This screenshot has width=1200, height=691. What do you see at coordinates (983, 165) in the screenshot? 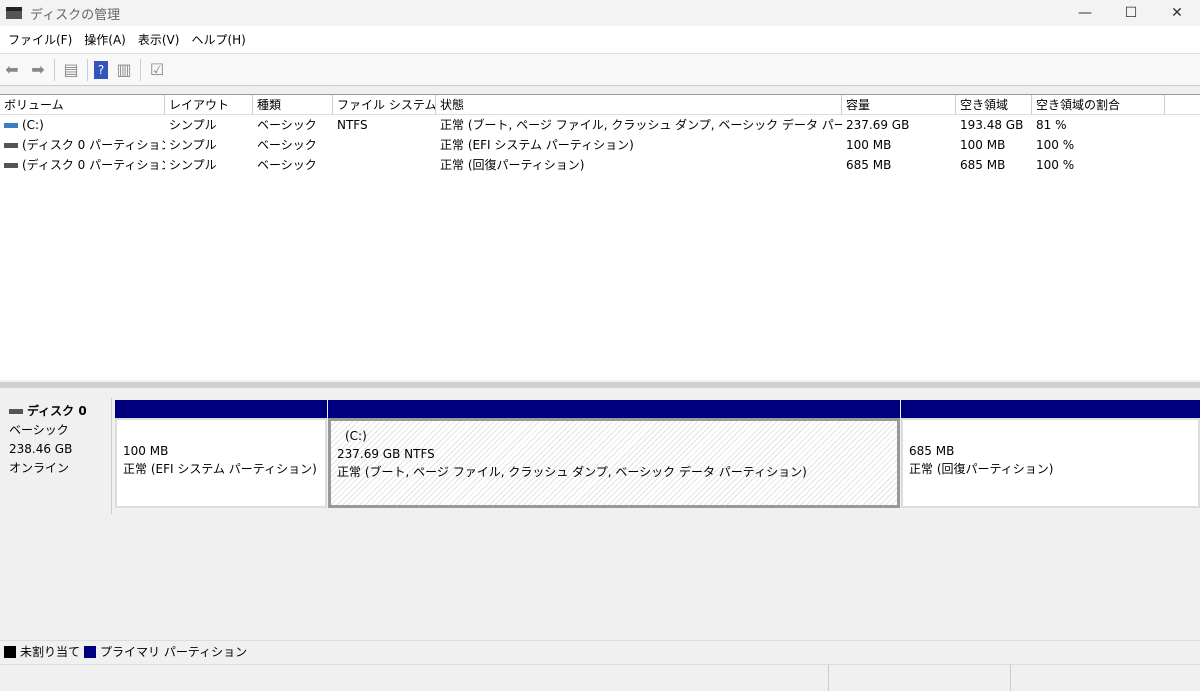
I see `cell-free: 685 MB` at bounding box center [983, 165].